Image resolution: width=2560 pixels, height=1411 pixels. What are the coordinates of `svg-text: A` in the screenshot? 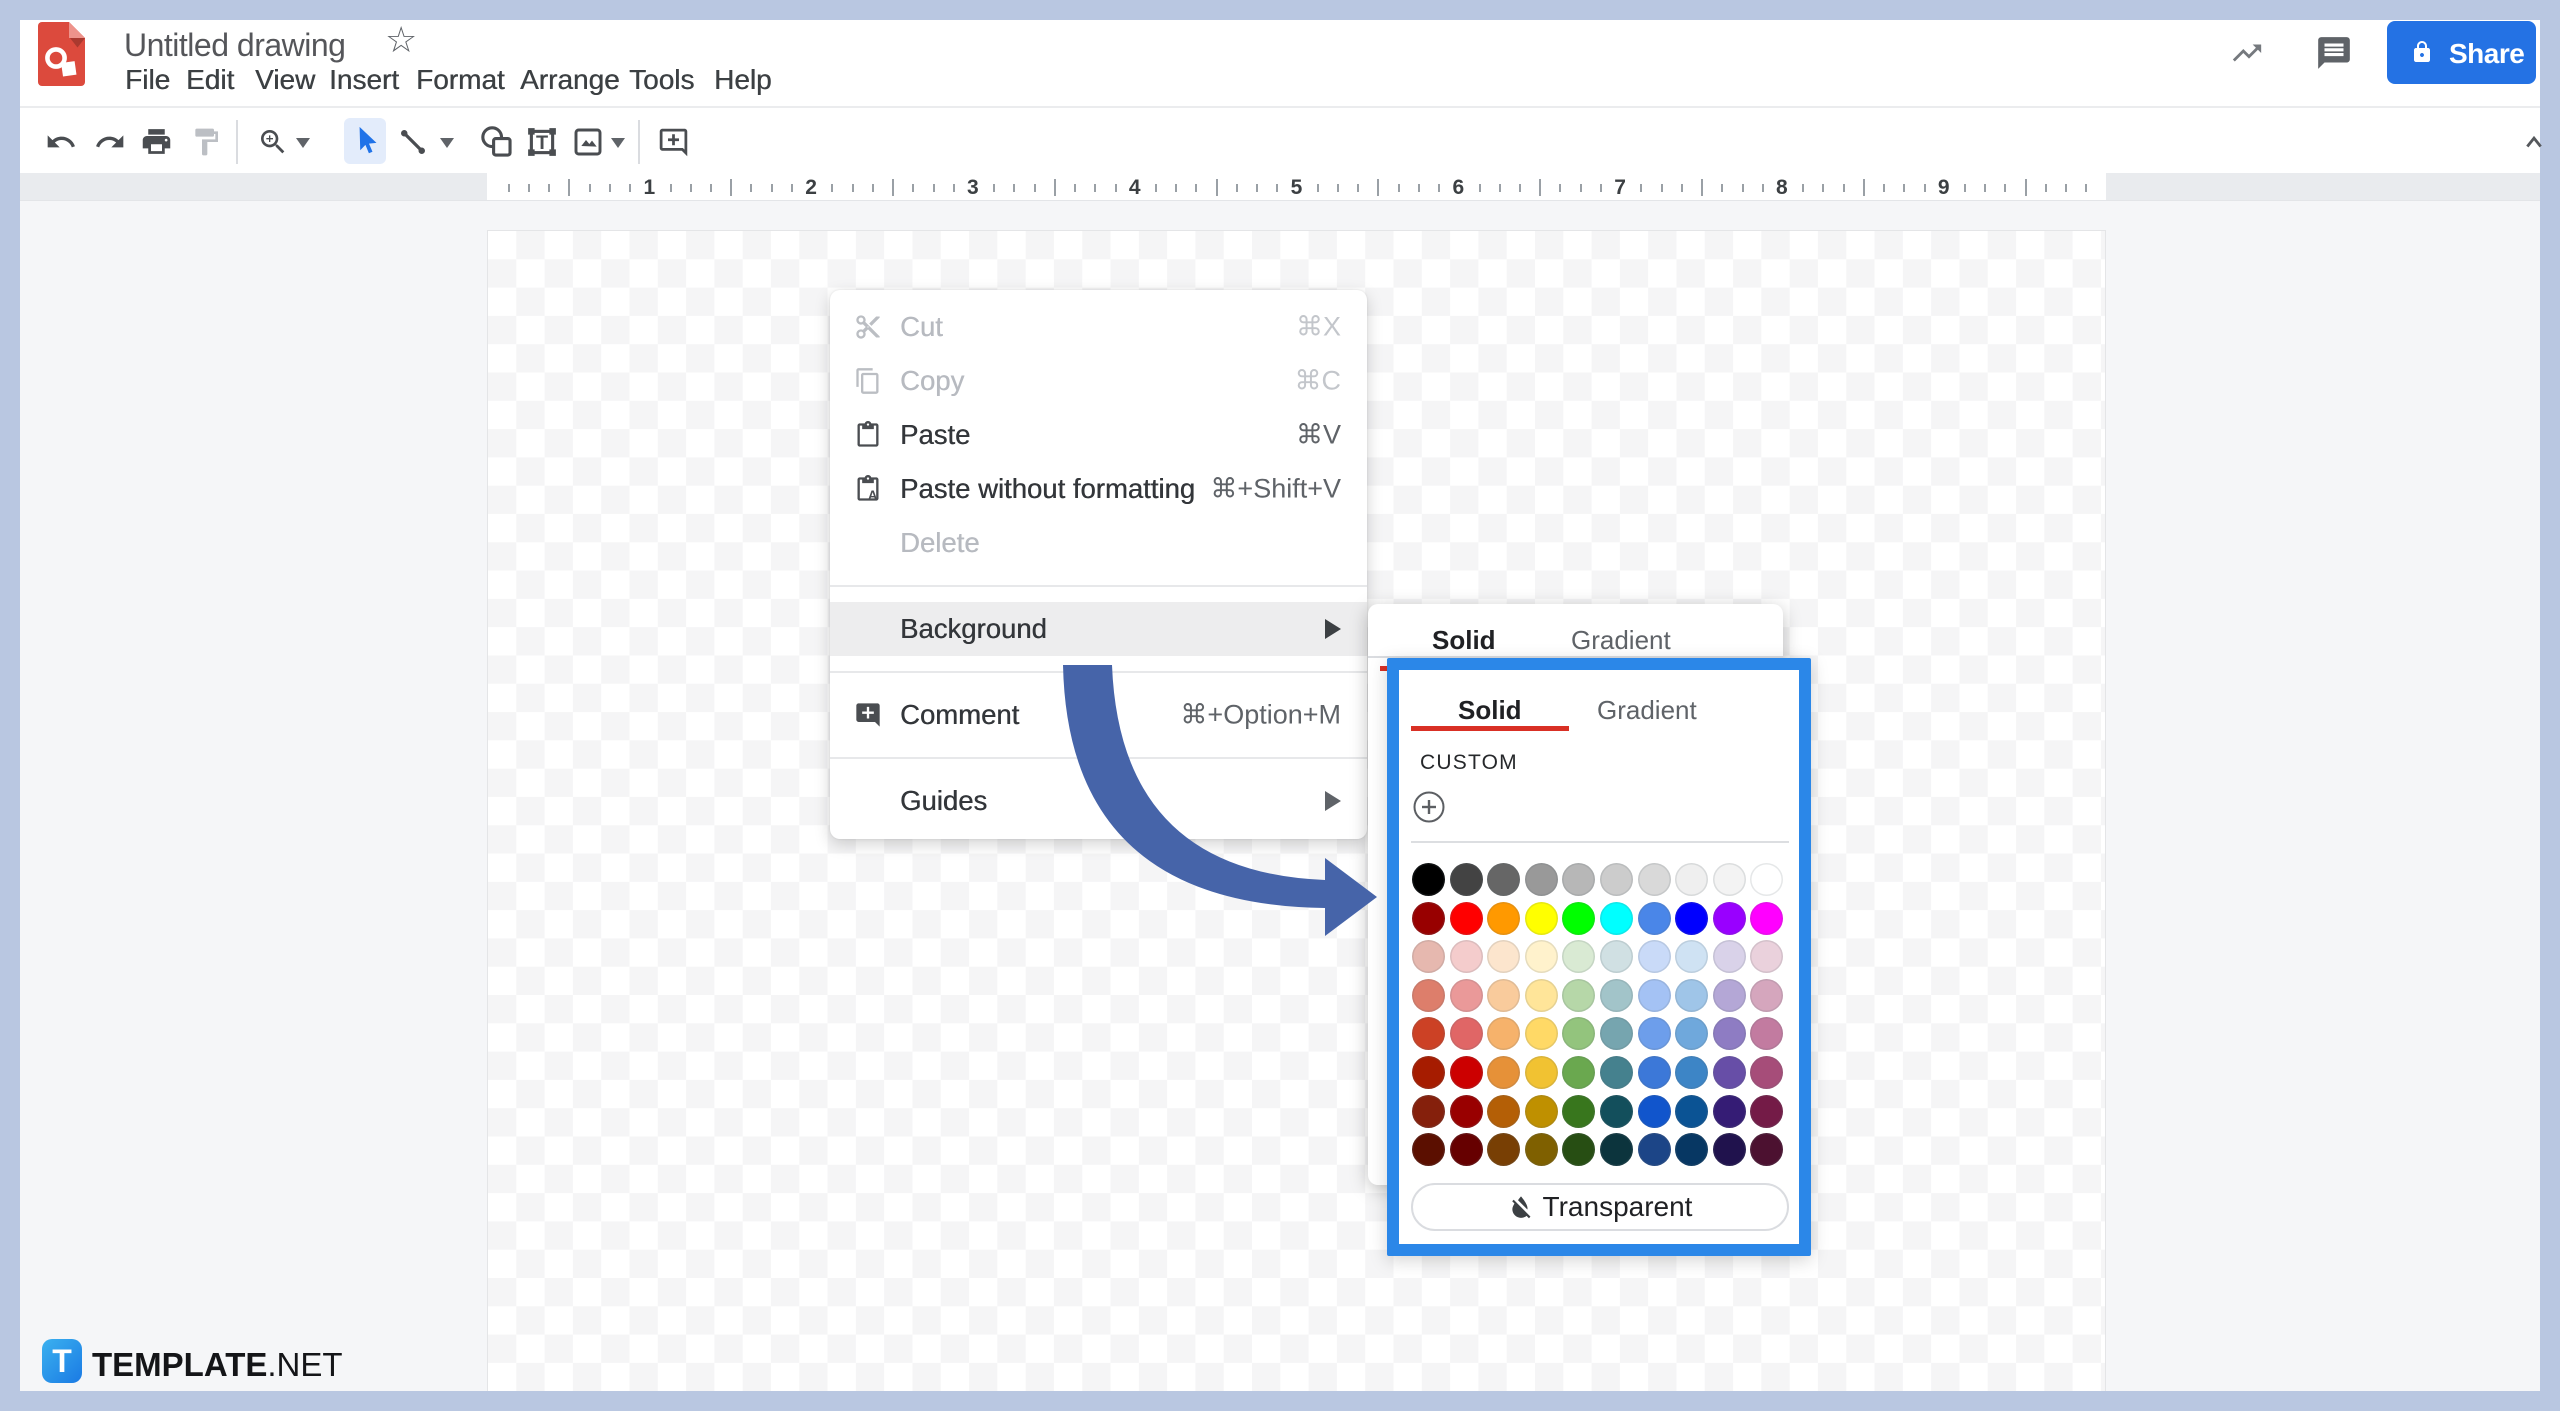 It's located at (872, 495).